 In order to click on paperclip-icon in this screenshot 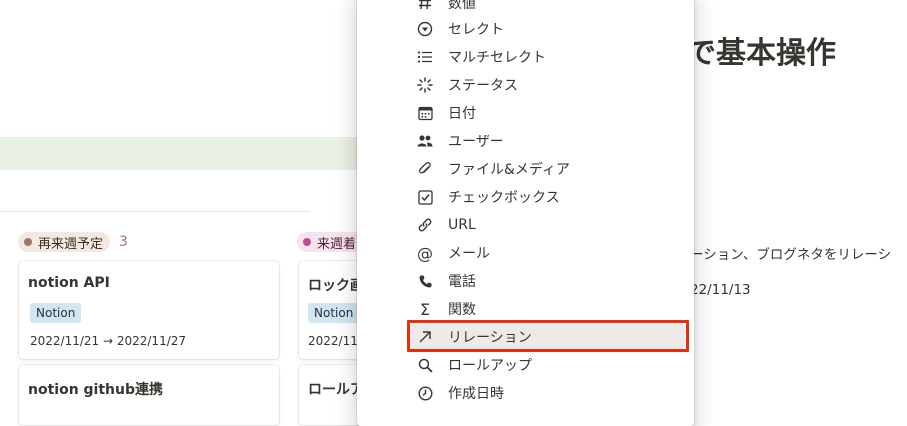, I will do `click(425, 169)`.